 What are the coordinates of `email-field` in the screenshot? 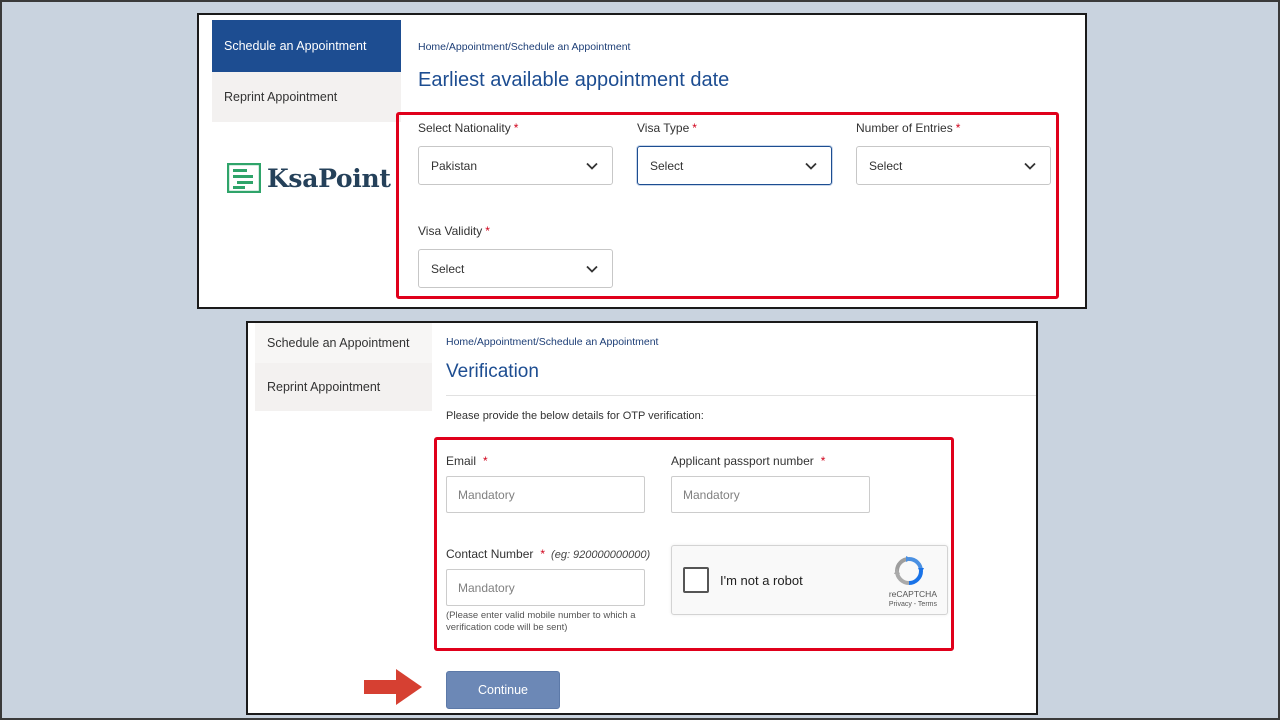 It's located at (545, 494).